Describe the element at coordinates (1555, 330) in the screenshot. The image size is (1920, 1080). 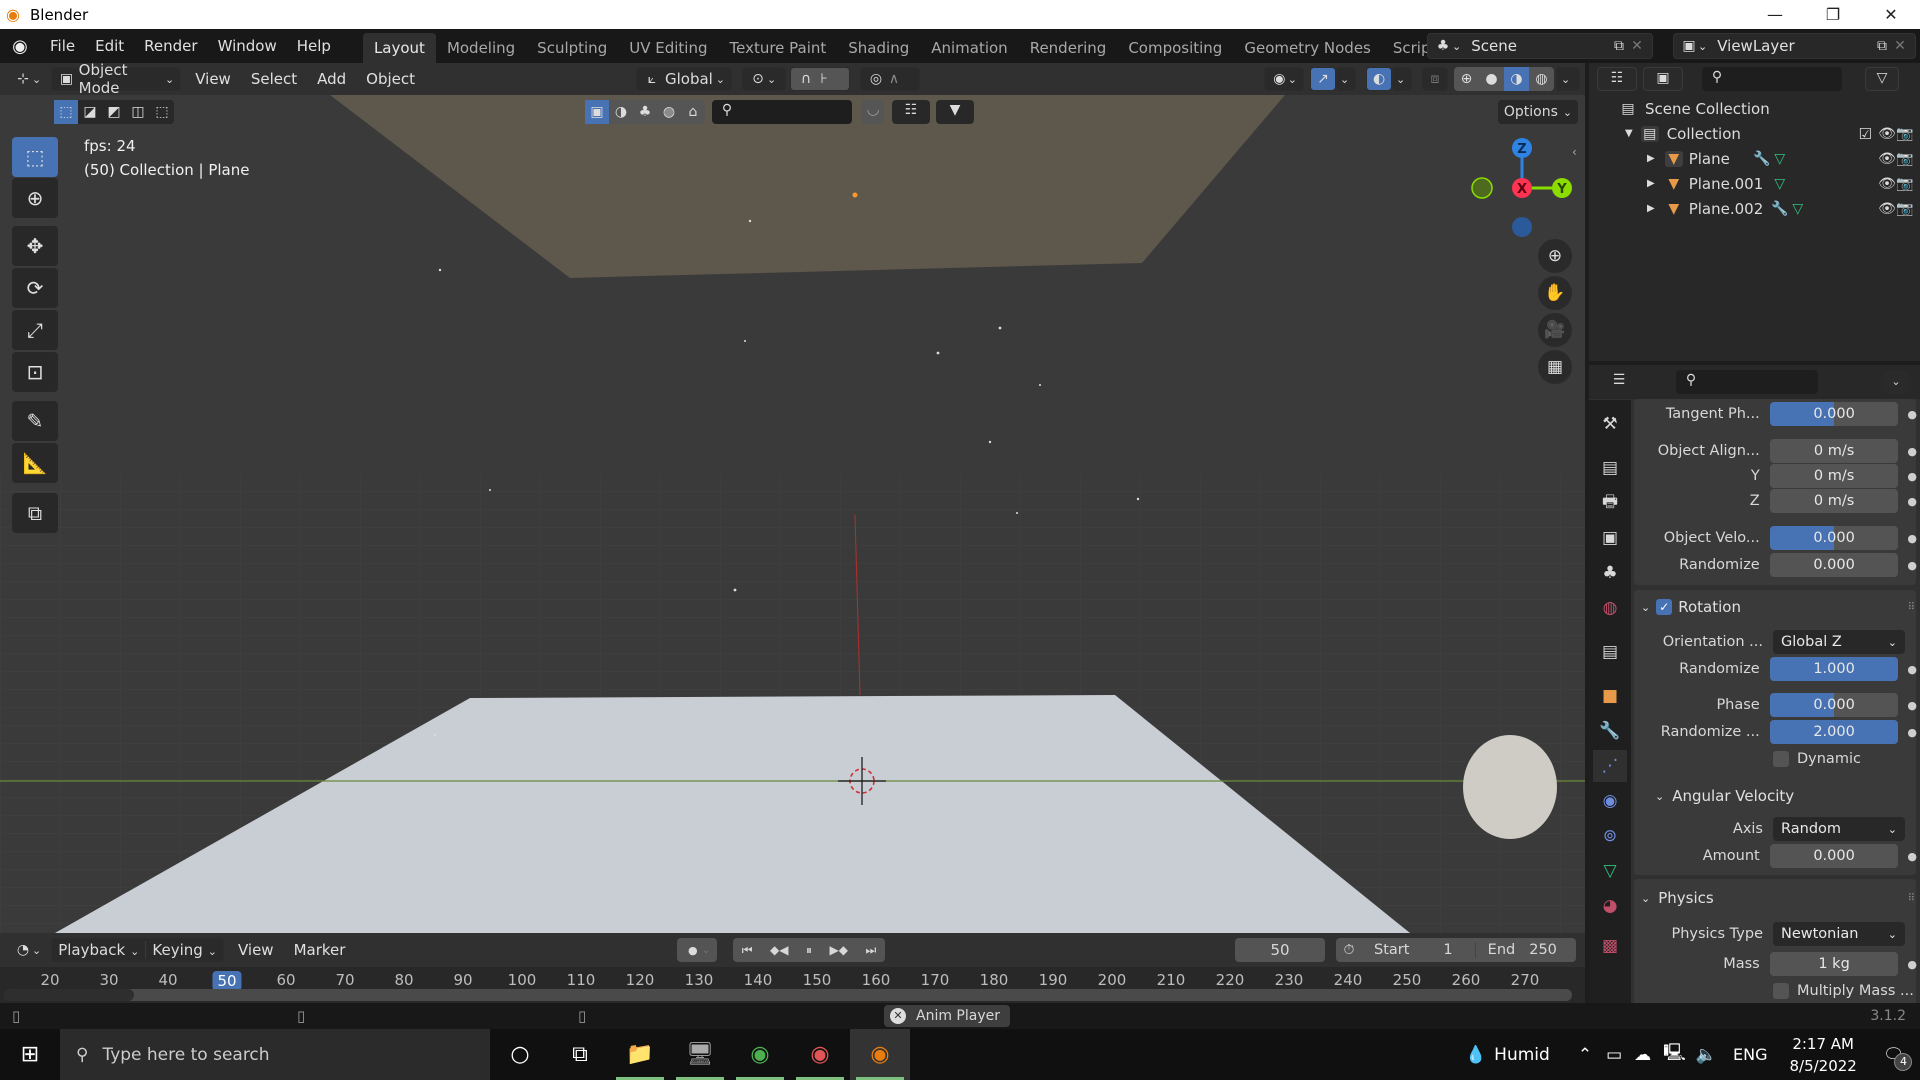
I see `camera-view-button: 🎥` at that location.